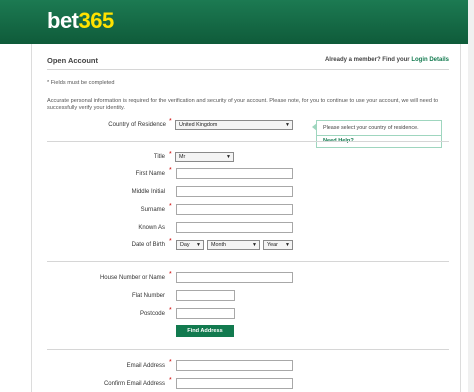 This screenshot has width=474, height=392. I want to click on country-label: Country of Residence, so click(137, 125).